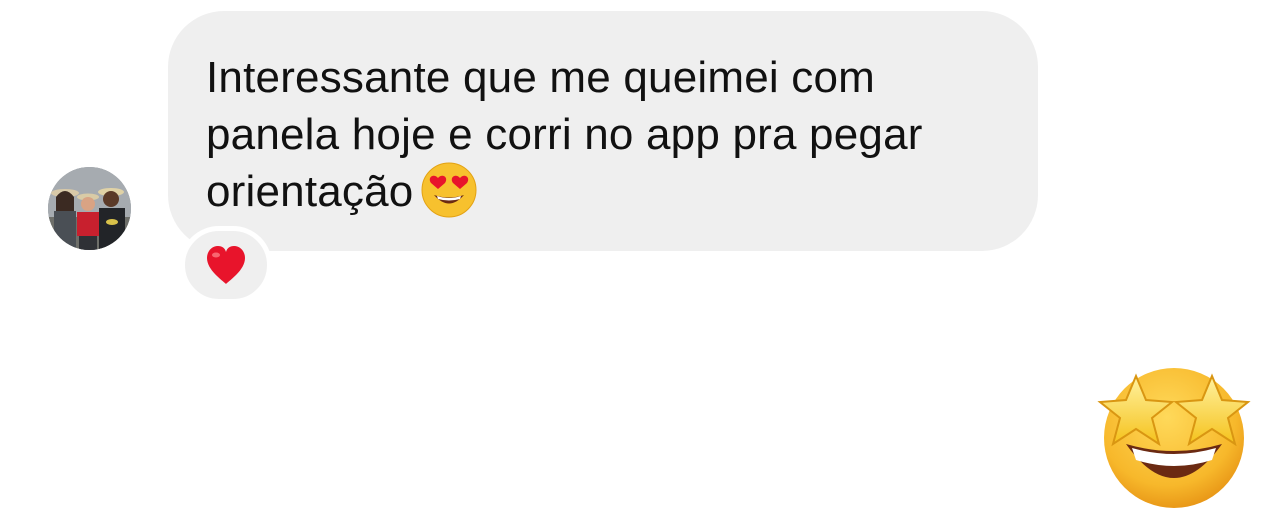 Image resolution: width=1284 pixels, height=514 pixels. I want to click on message-text-line-2: panela hoje e corri no app pra pegar, so click(564, 134).